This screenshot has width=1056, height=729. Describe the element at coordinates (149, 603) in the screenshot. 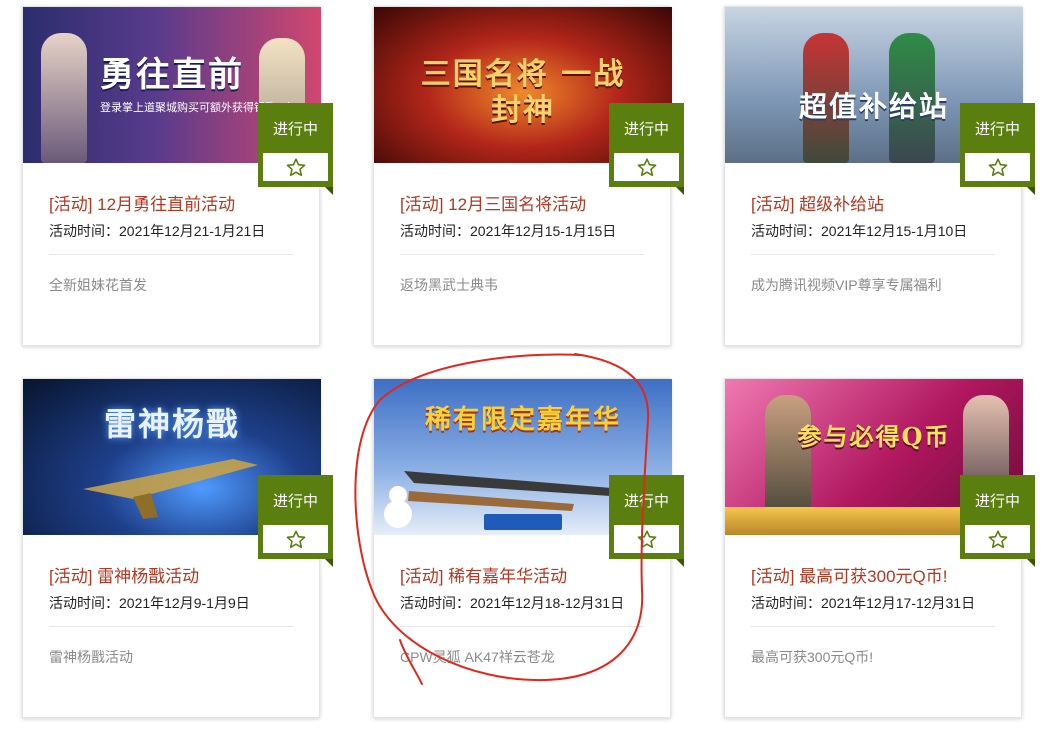

I see `activity-time: 活动时间：2021年12月9-1月9日` at that location.